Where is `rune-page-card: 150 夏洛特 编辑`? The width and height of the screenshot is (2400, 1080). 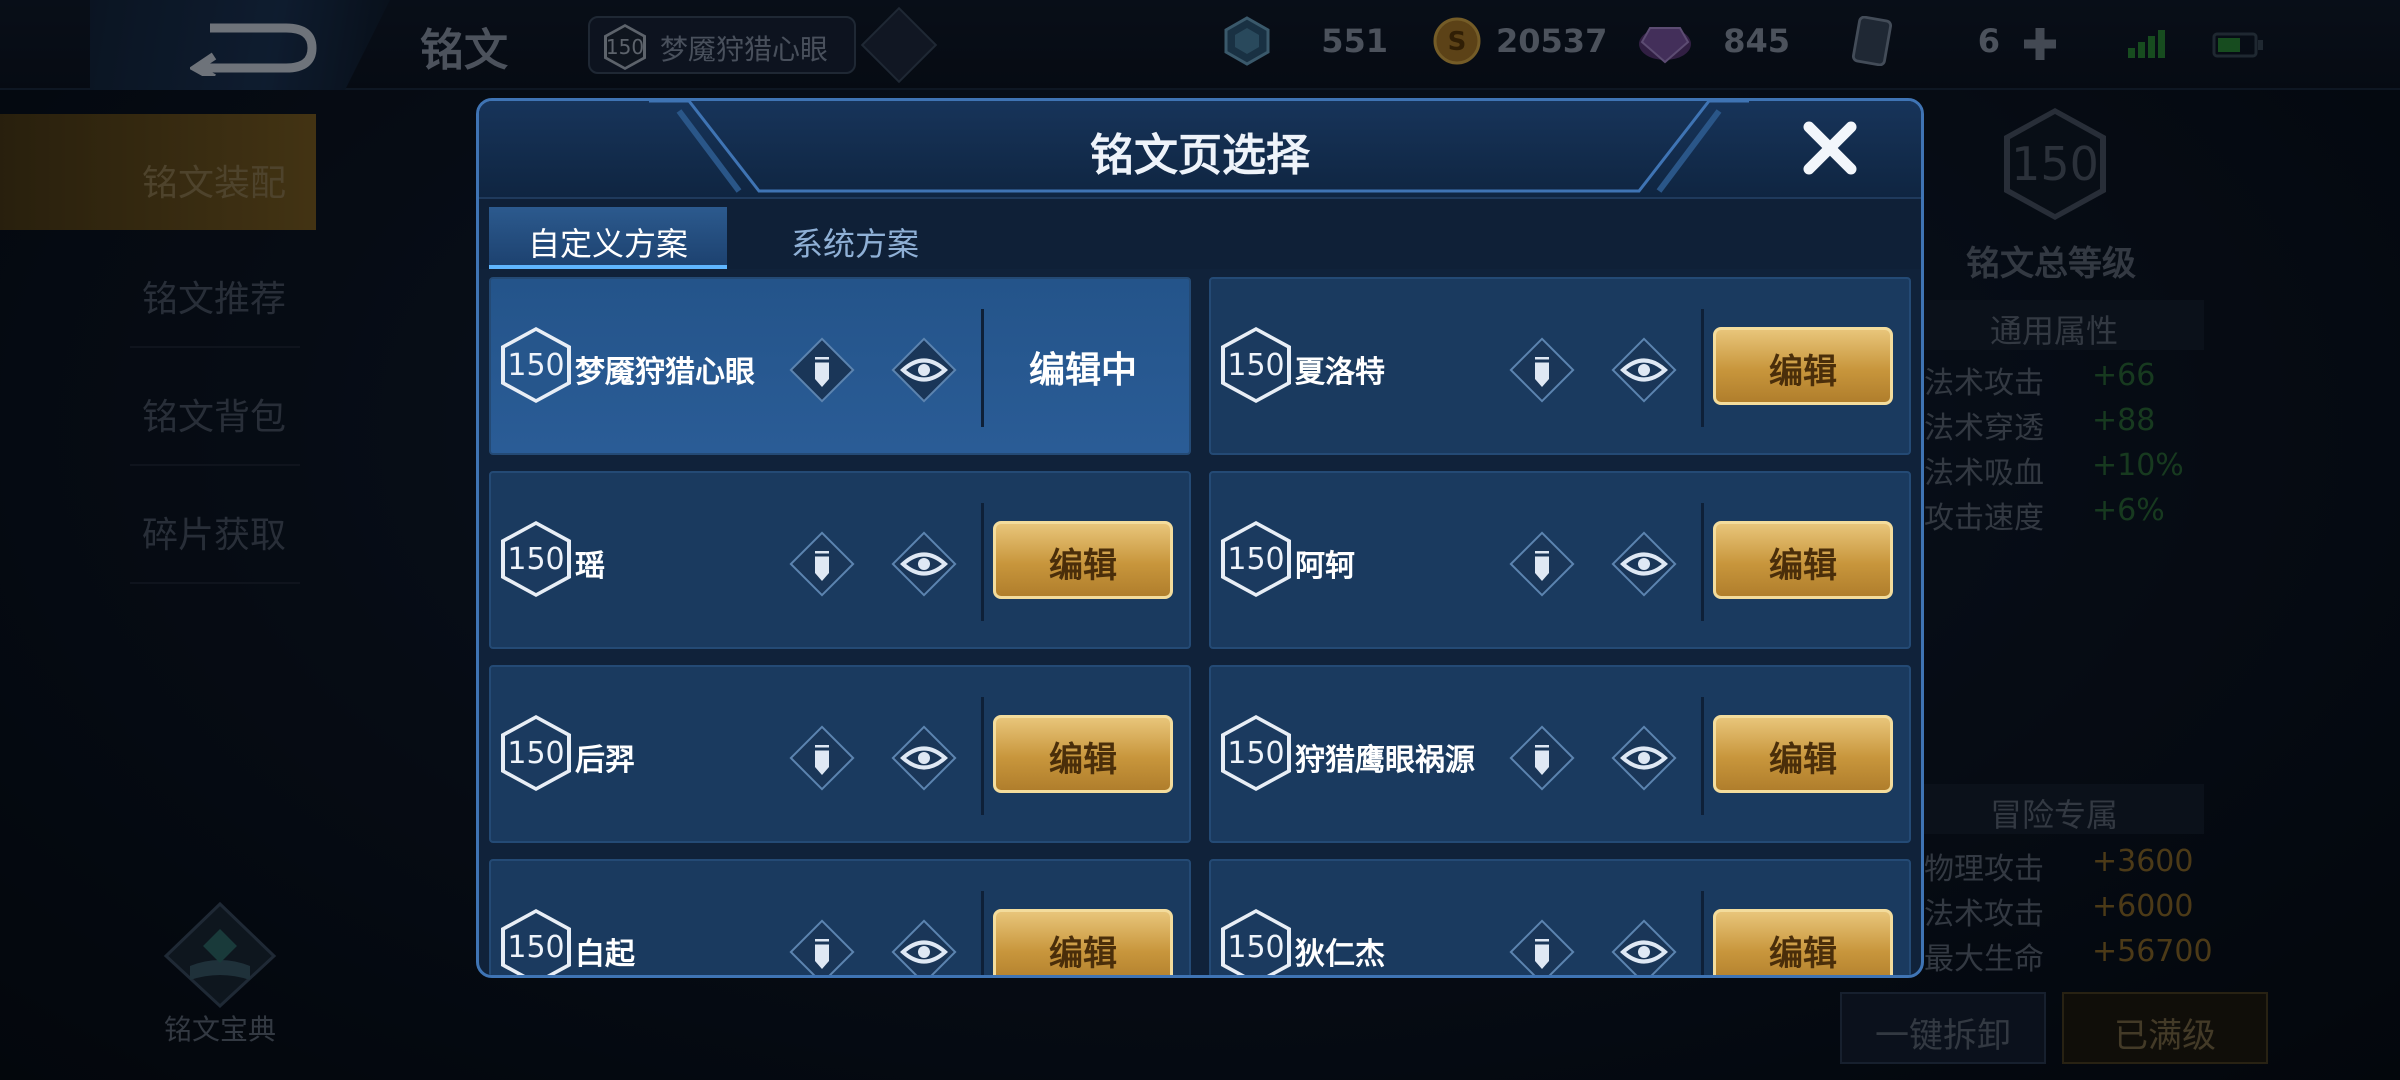
rune-page-card: 150 夏洛特 编辑 is located at coordinates (1560, 366).